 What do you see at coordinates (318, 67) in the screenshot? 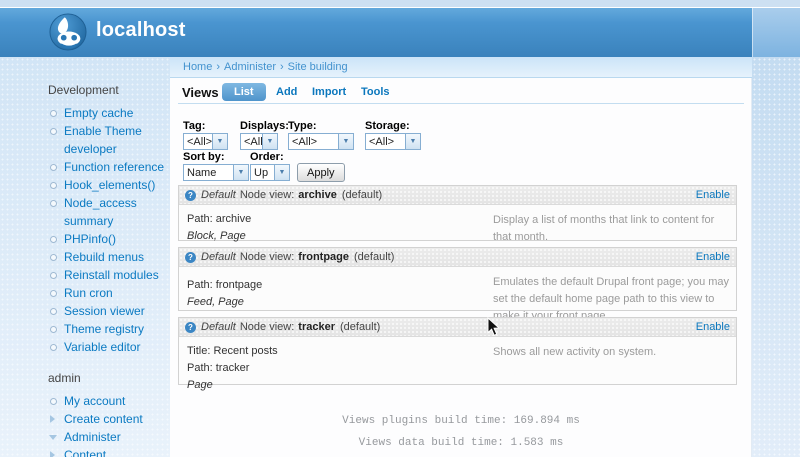
I see `breadcrumb-site-building: Site building` at bounding box center [318, 67].